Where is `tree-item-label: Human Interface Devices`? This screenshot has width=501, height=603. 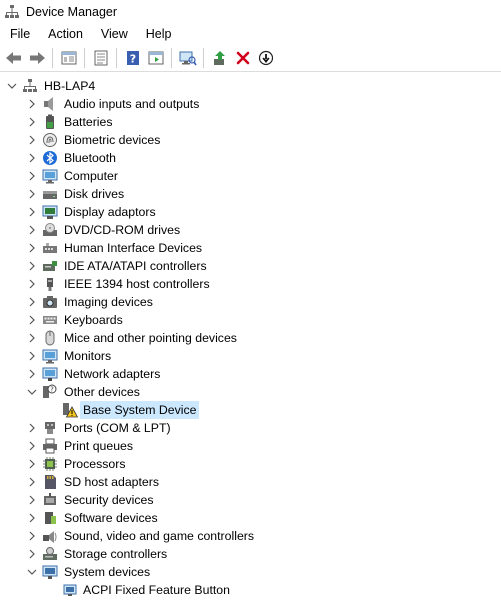
tree-item-label: Human Interface Devices is located at coordinates (133, 248).